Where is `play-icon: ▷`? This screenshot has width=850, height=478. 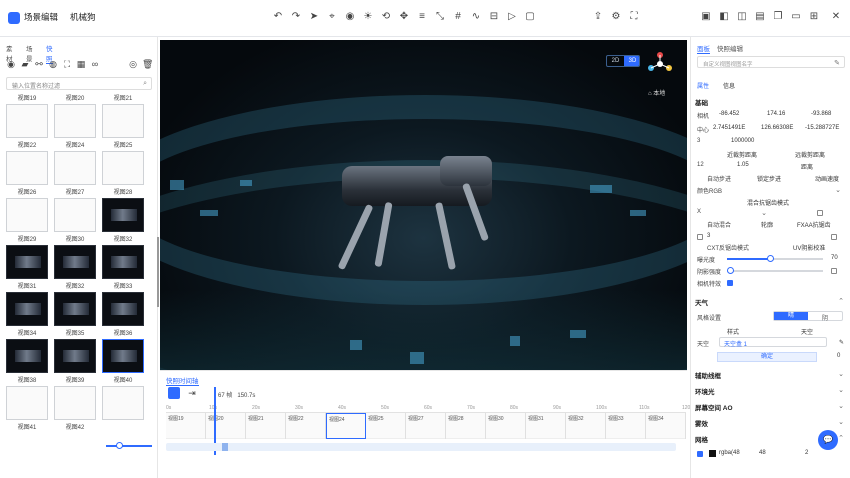
play-icon: ▷ is located at coordinates (512, 17).